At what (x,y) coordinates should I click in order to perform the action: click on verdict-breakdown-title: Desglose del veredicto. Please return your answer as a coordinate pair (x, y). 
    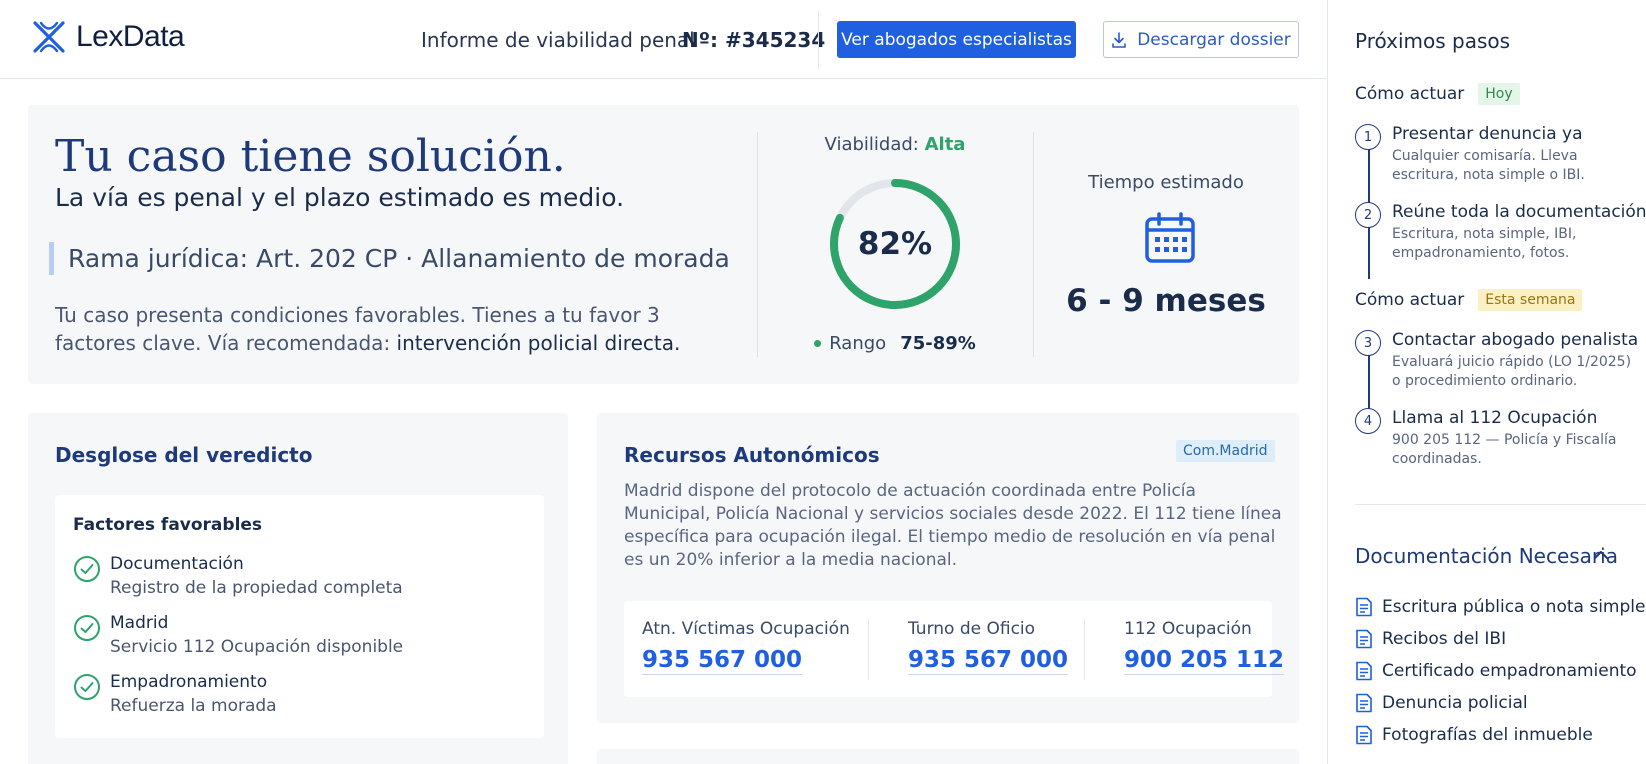
    Looking at the image, I should click on (184, 455).